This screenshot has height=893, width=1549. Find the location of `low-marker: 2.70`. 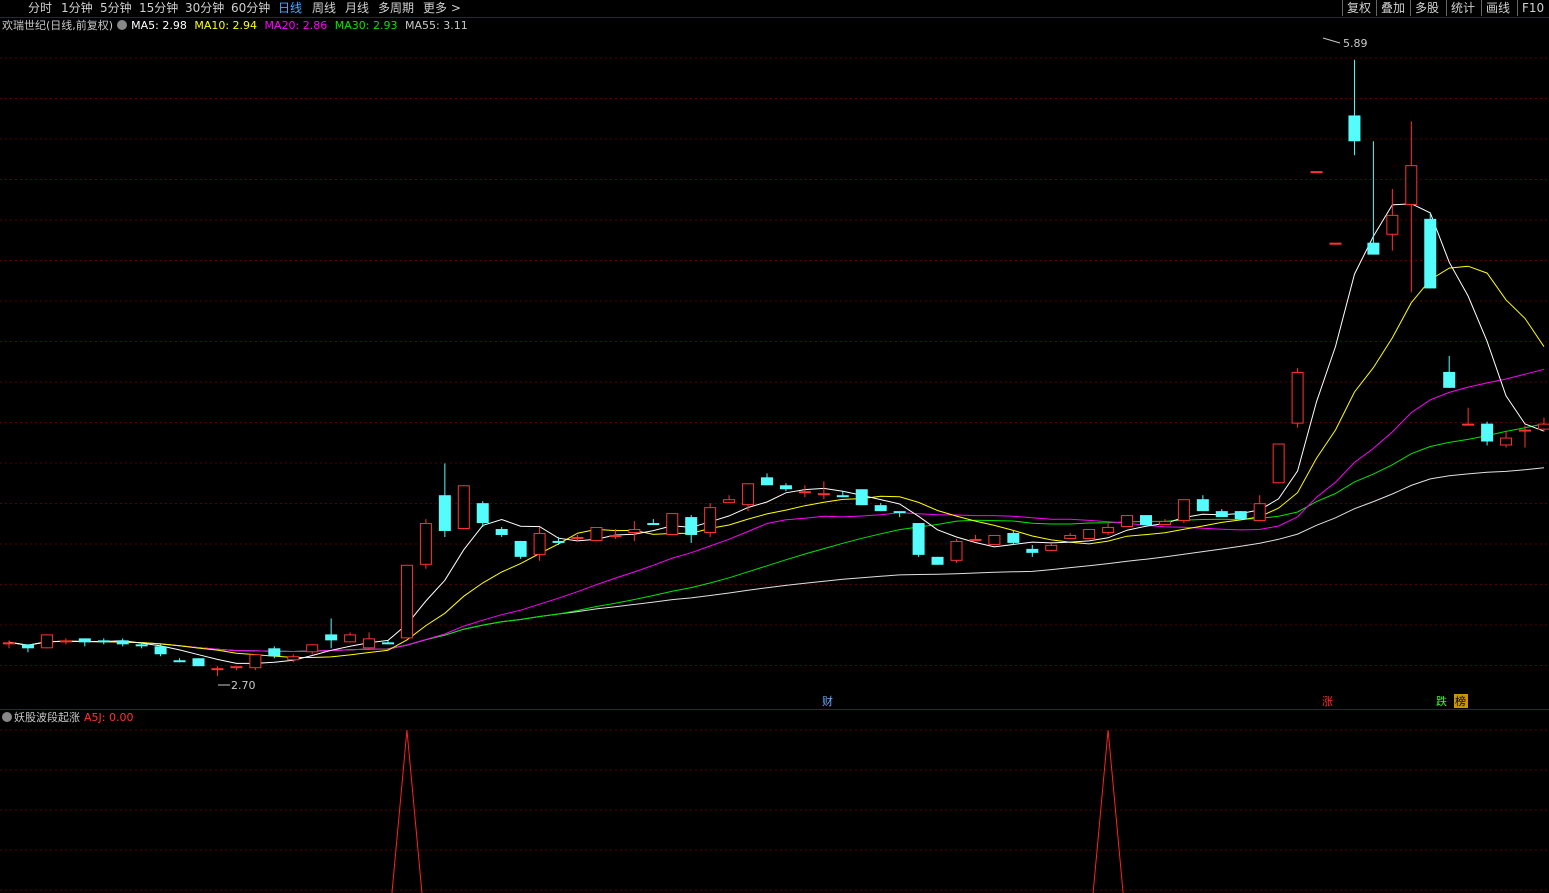

low-marker: 2.70 is located at coordinates (237, 685).